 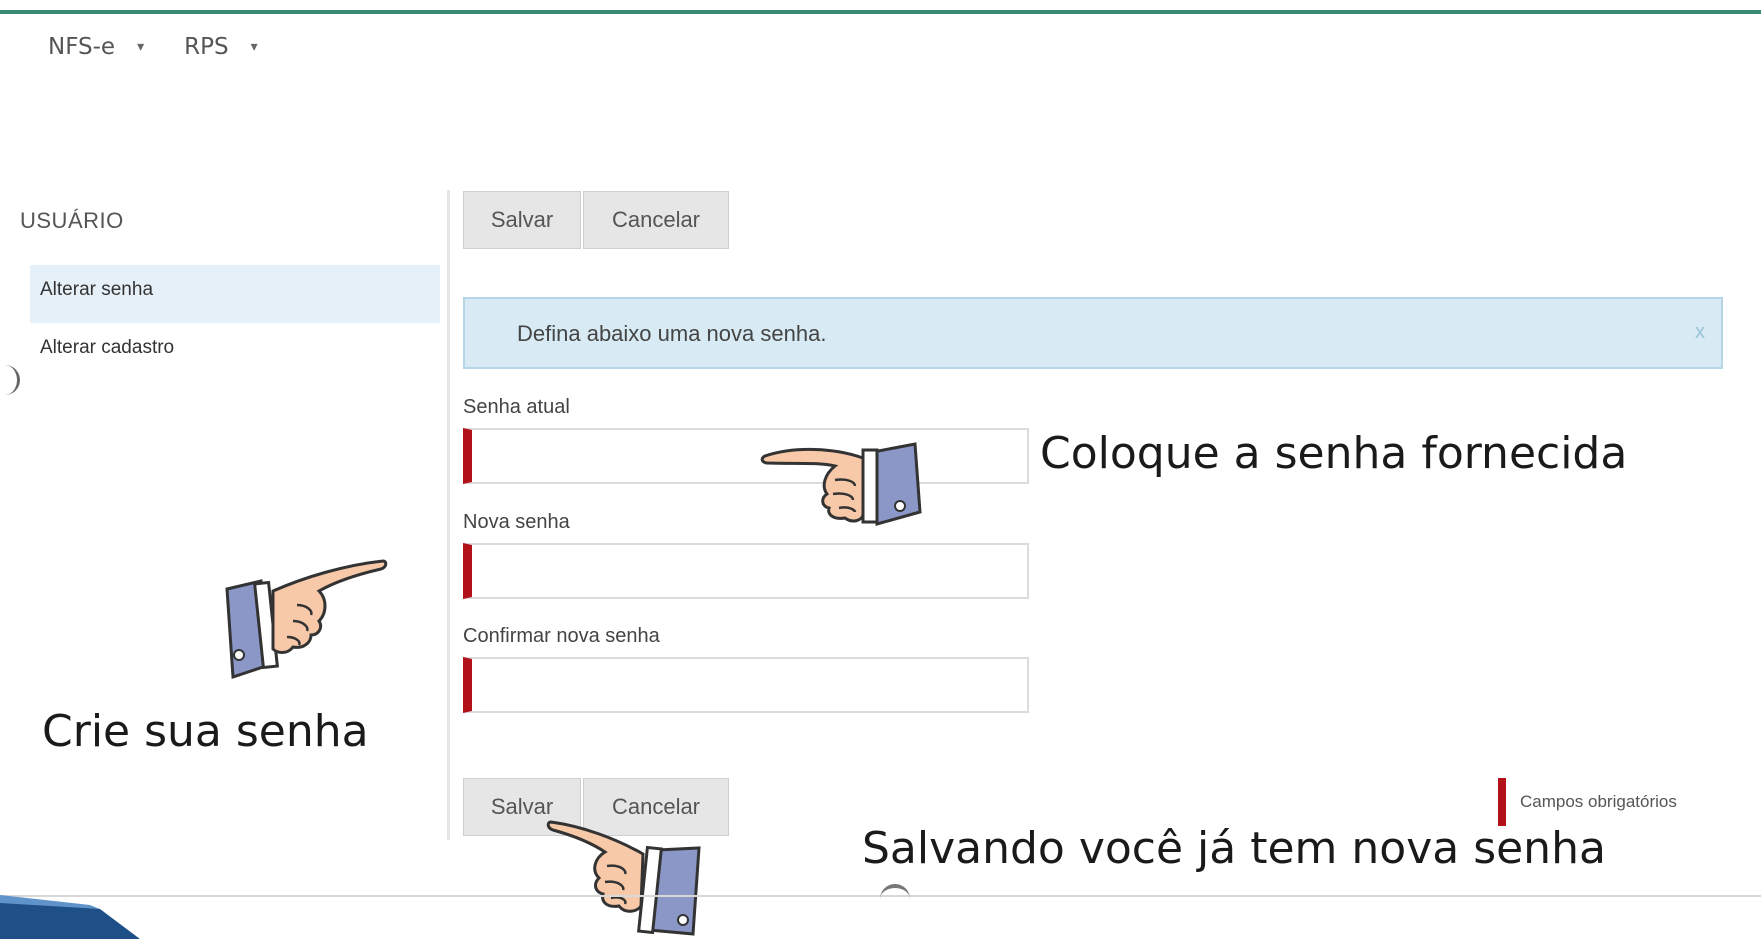 I want to click on sidebar-edge-marker, so click(x=10, y=380).